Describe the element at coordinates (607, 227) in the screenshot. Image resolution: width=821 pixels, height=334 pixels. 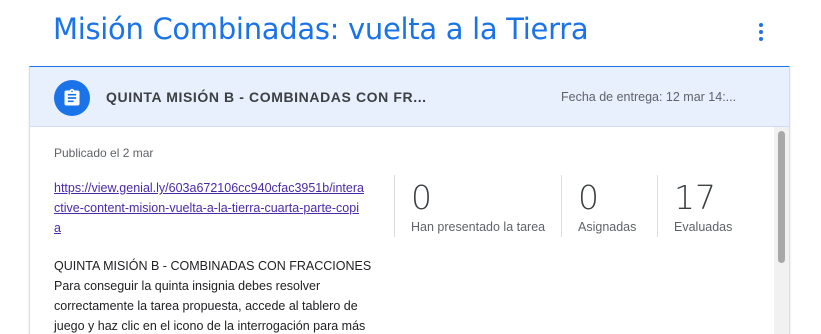
I see `stat-assigned-label: Asignadas` at that location.